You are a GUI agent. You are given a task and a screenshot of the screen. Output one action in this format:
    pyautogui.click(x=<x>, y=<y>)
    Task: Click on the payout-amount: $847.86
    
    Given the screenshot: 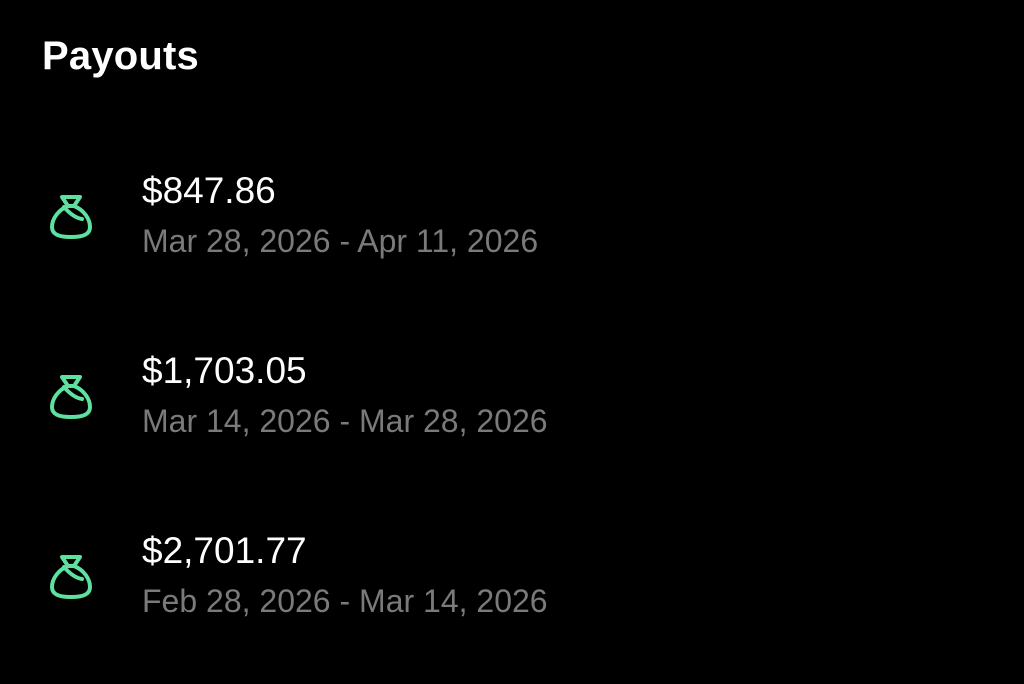 What is the action you would take?
    pyautogui.click(x=209, y=190)
    